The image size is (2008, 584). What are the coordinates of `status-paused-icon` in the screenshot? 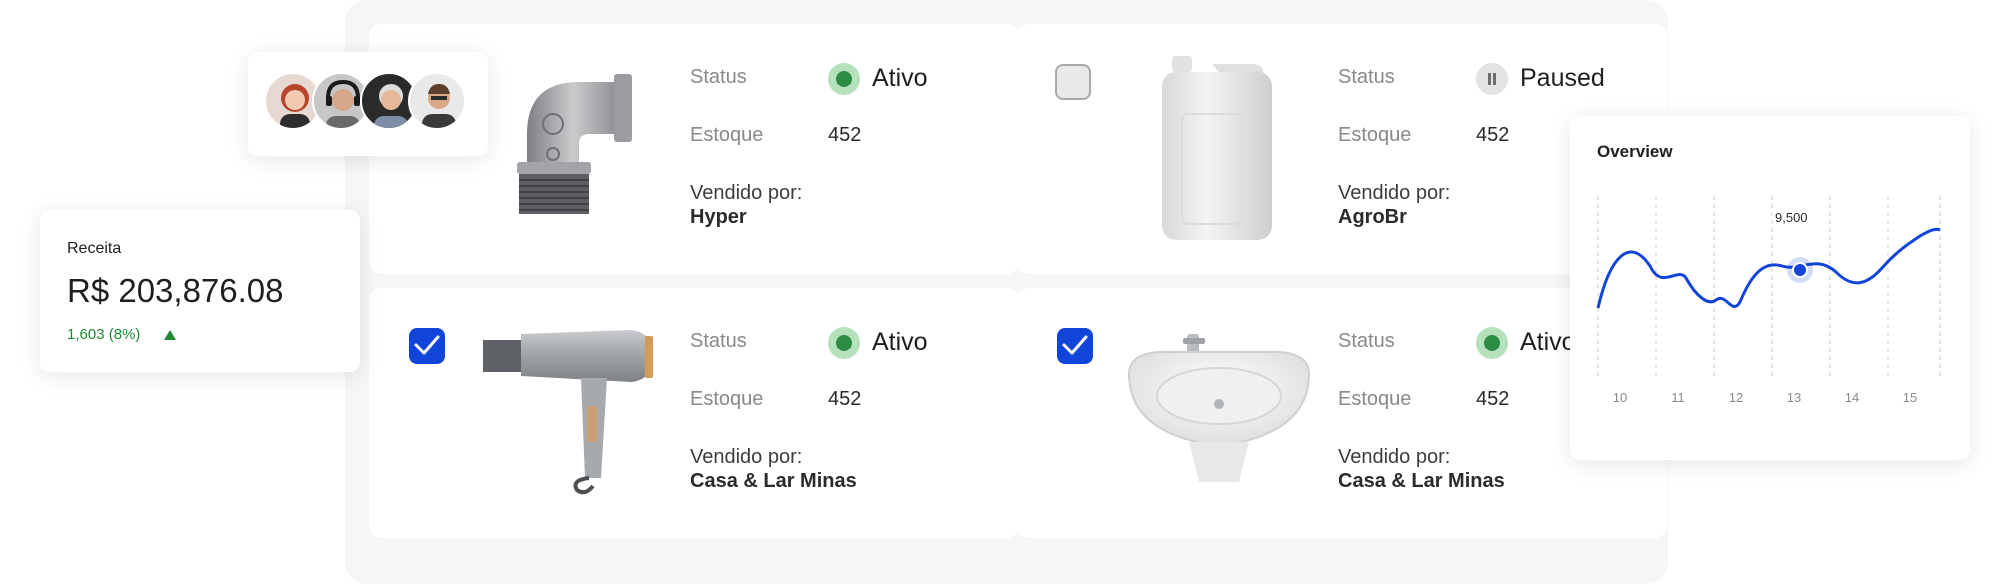 It's located at (1492, 79).